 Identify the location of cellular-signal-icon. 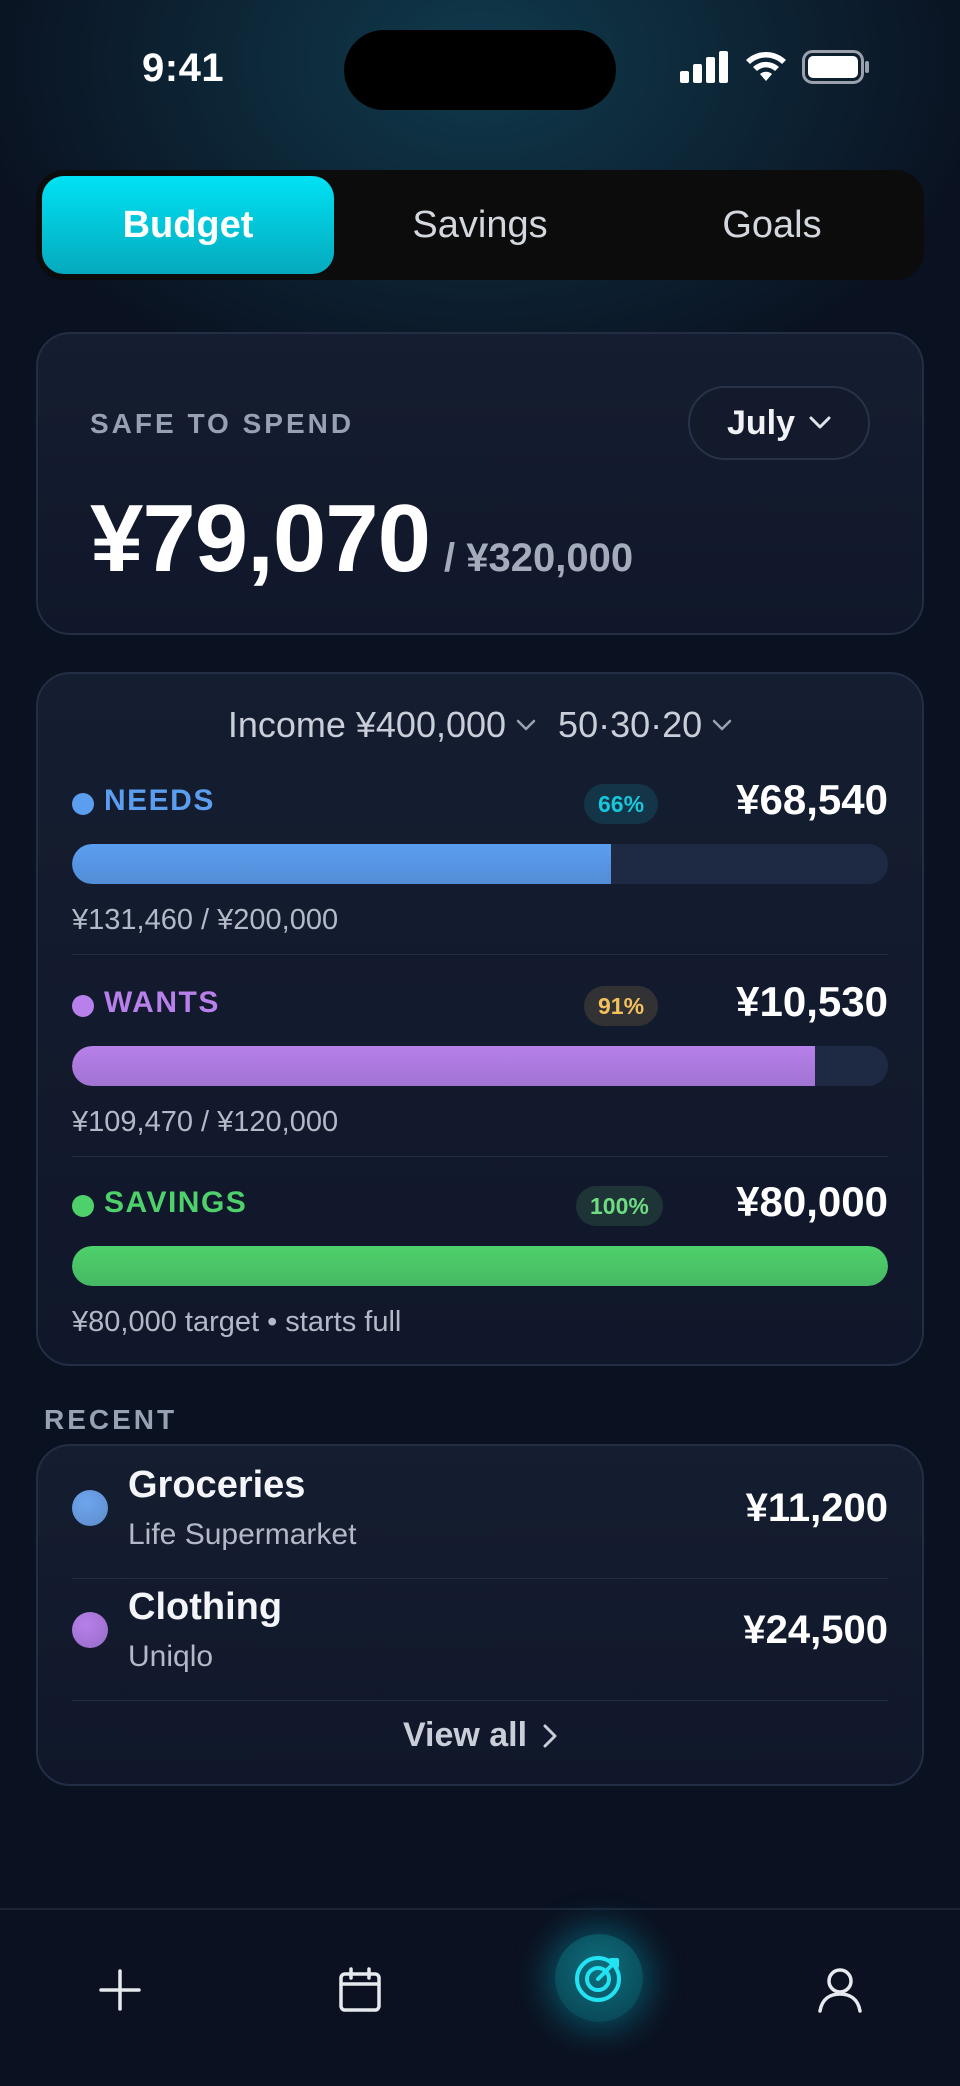
(704, 67).